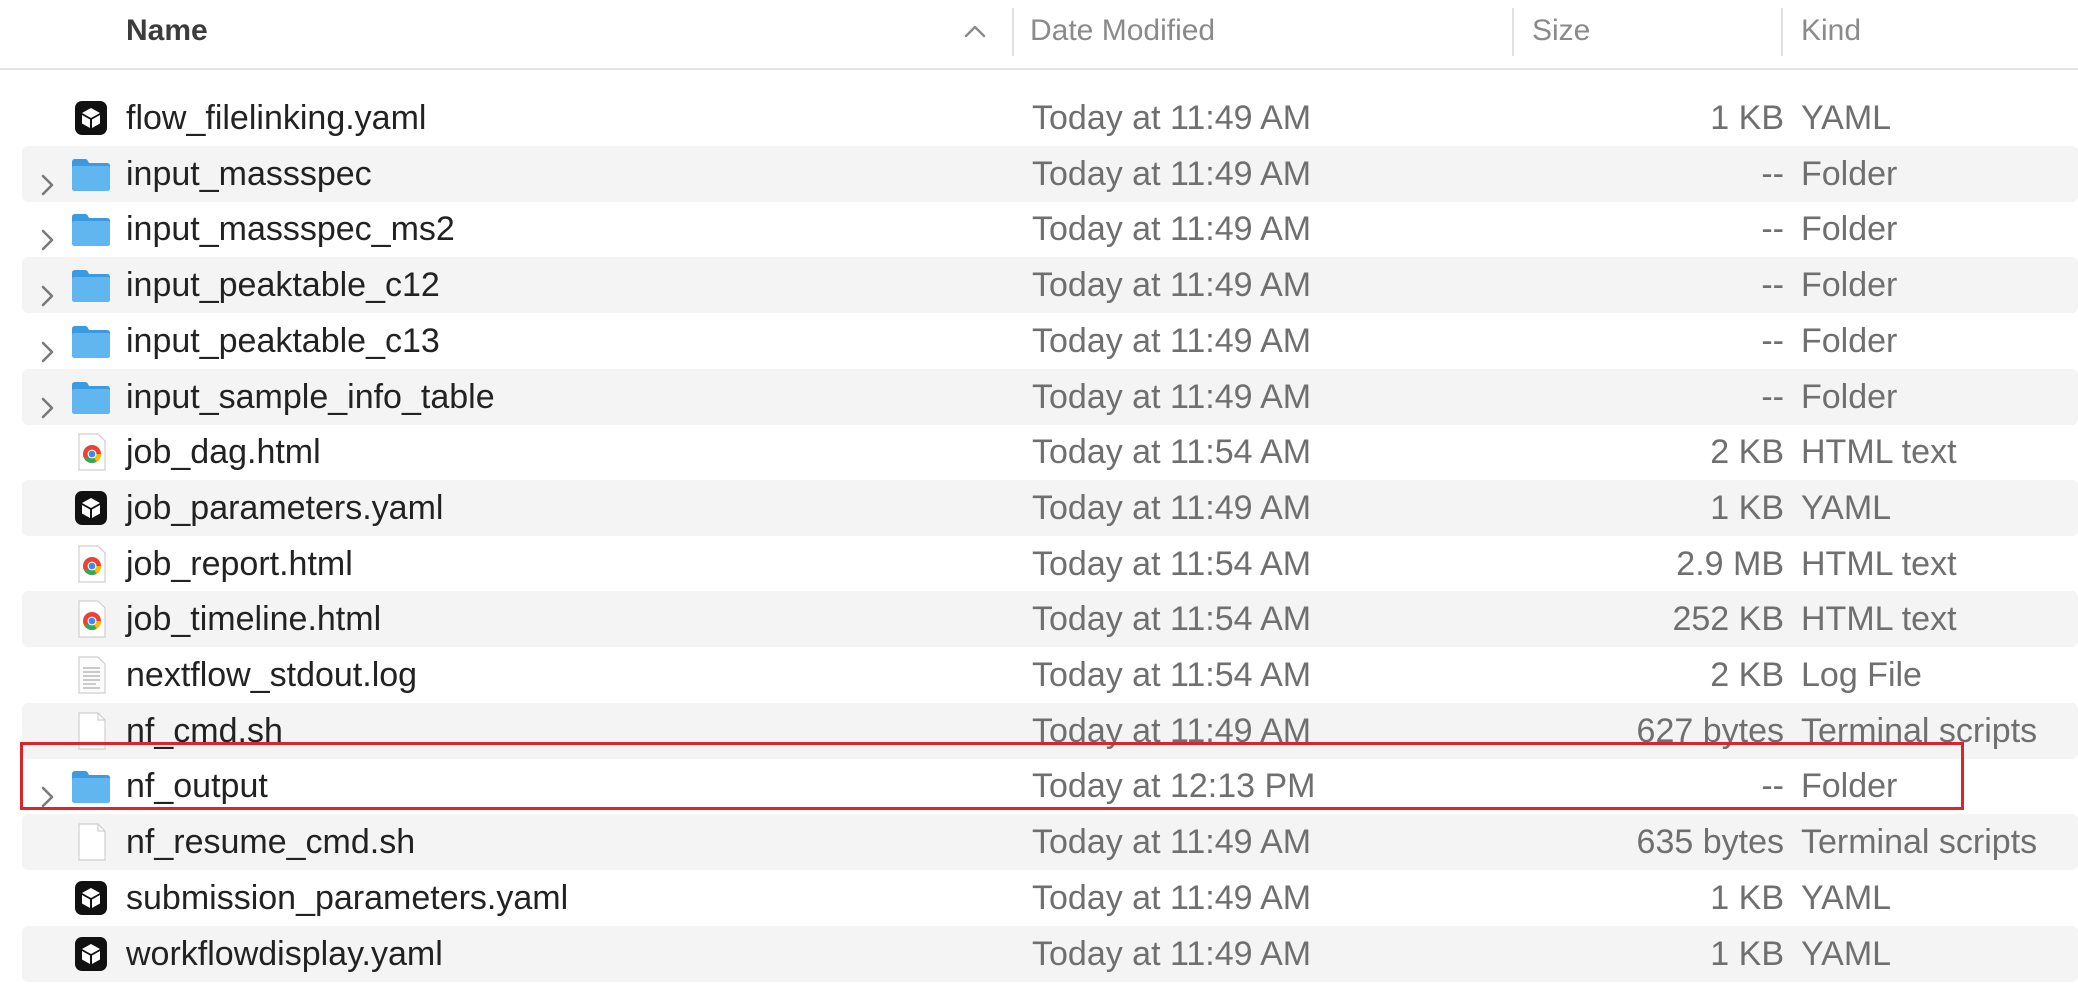  What do you see at coordinates (1728, 619) in the screenshot?
I see `file-size: 252 KB` at bounding box center [1728, 619].